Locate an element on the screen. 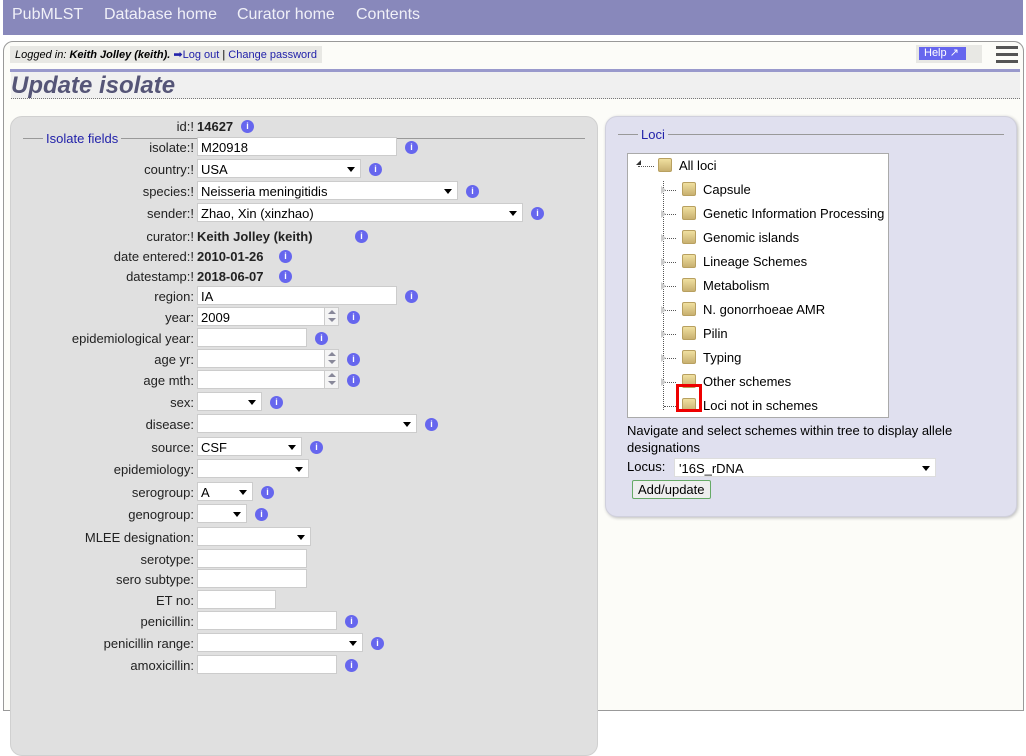  age-yr-input is located at coordinates (268, 358).